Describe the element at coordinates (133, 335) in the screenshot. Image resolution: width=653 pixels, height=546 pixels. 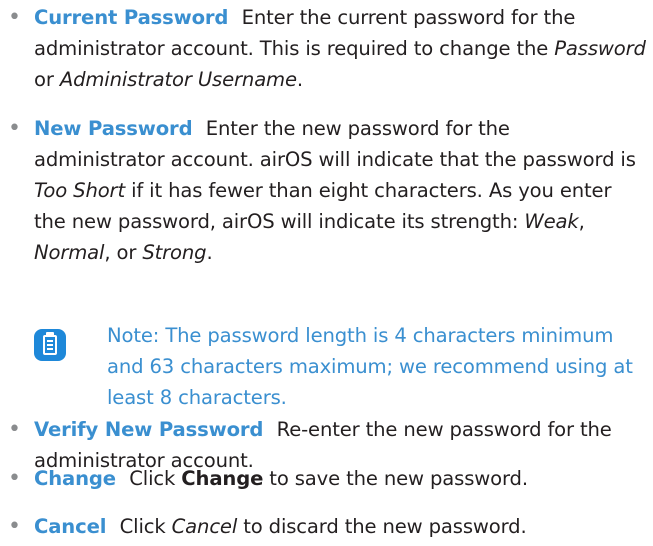
I see `note-label: Note:` at that location.